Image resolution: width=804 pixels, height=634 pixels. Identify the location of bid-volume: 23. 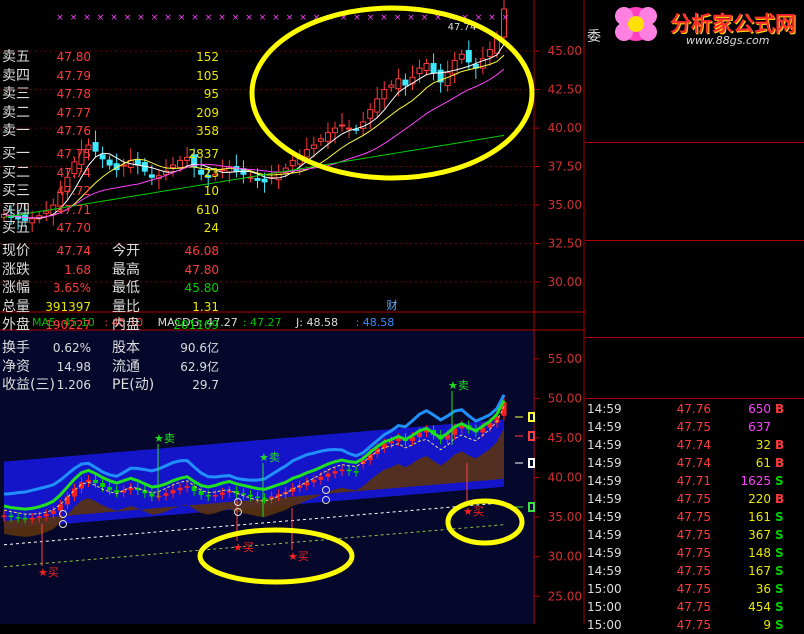
(211, 172).